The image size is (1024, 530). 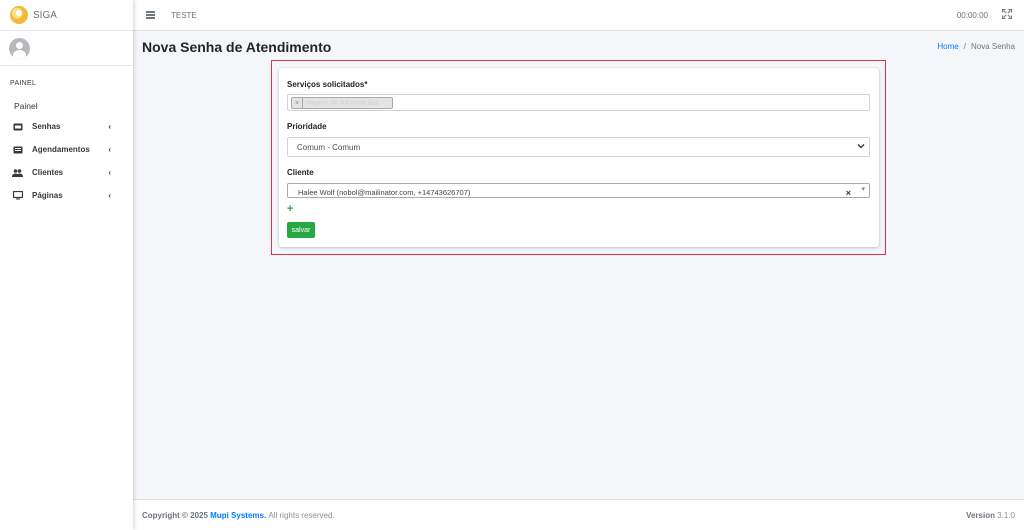 I want to click on caret-down-icon: ▾, so click(x=863, y=189).